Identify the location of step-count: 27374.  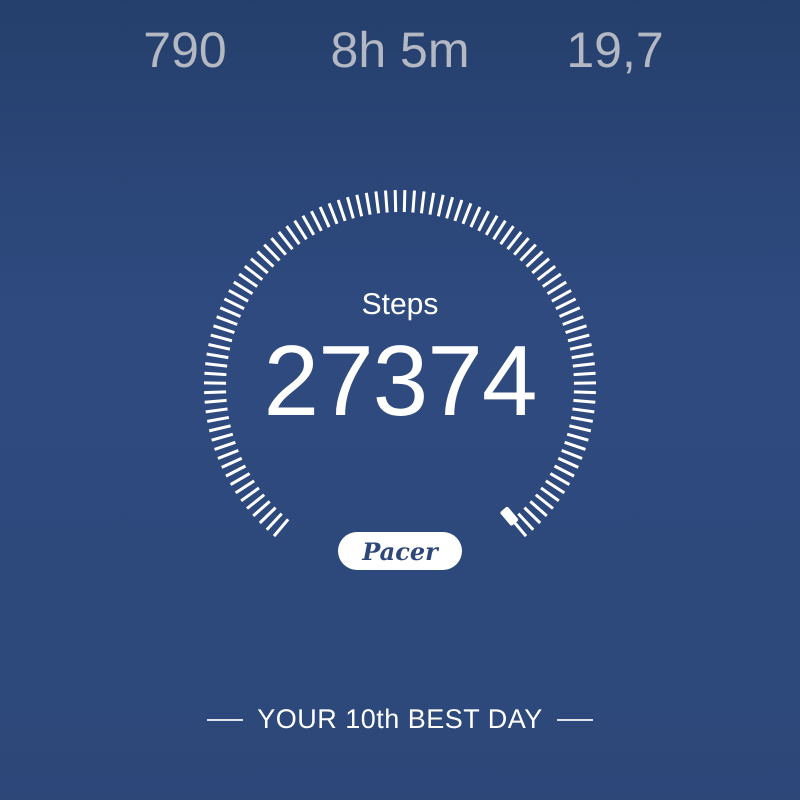
(400, 381).